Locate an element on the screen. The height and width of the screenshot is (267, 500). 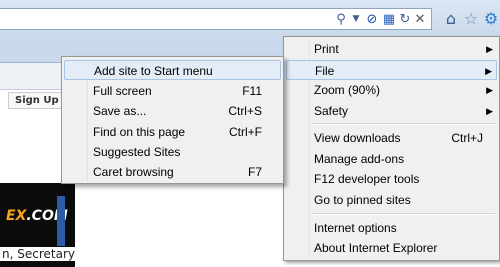
menu-item-file: File ▶ is located at coordinates (391, 70).